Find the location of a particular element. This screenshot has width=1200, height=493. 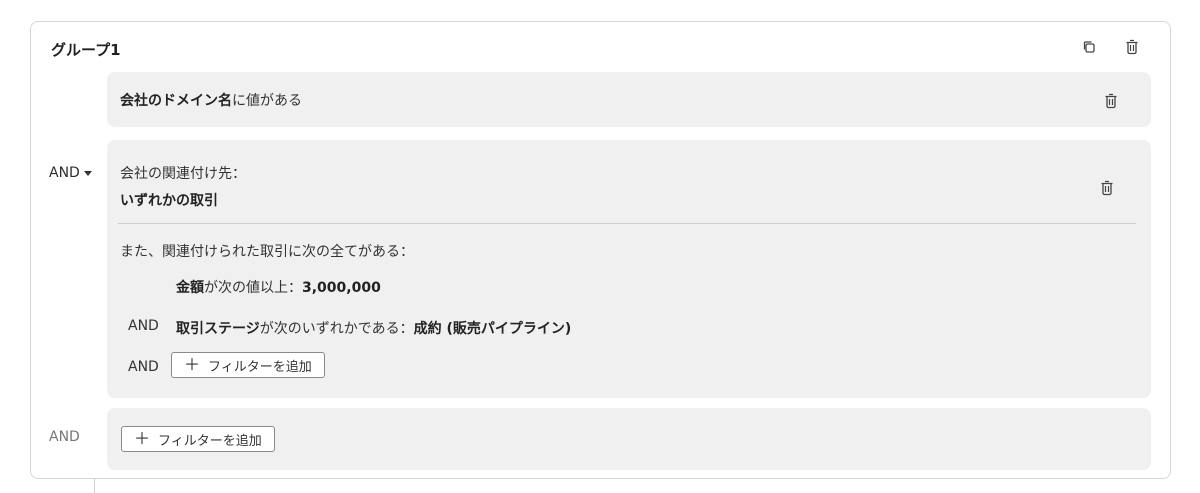

filter-property: 会社のドメイン名 is located at coordinates (176, 101).